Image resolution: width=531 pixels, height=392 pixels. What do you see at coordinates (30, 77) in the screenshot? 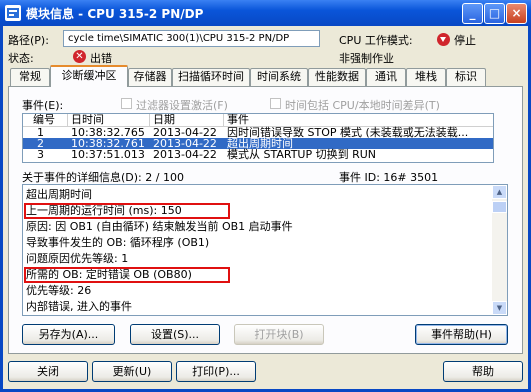
I see `tab-general: 常规` at bounding box center [30, 77].